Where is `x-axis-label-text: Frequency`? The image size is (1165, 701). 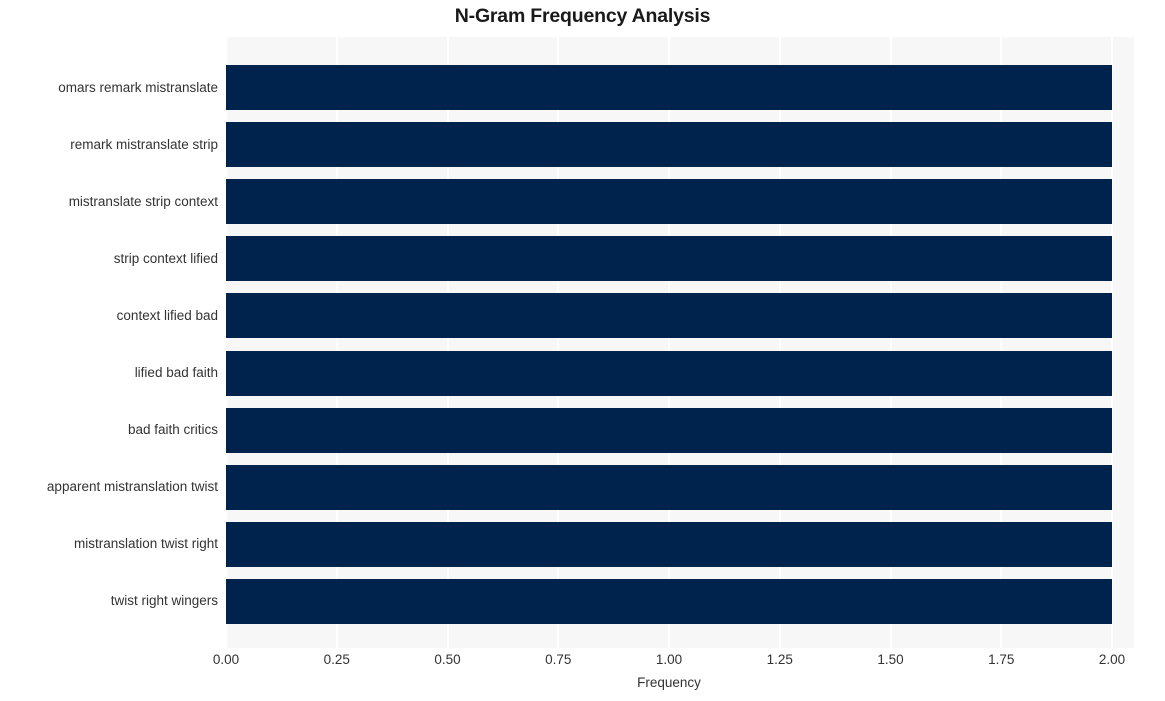
x-axis-label-text: Frequency is located at coordinates (669, 682).